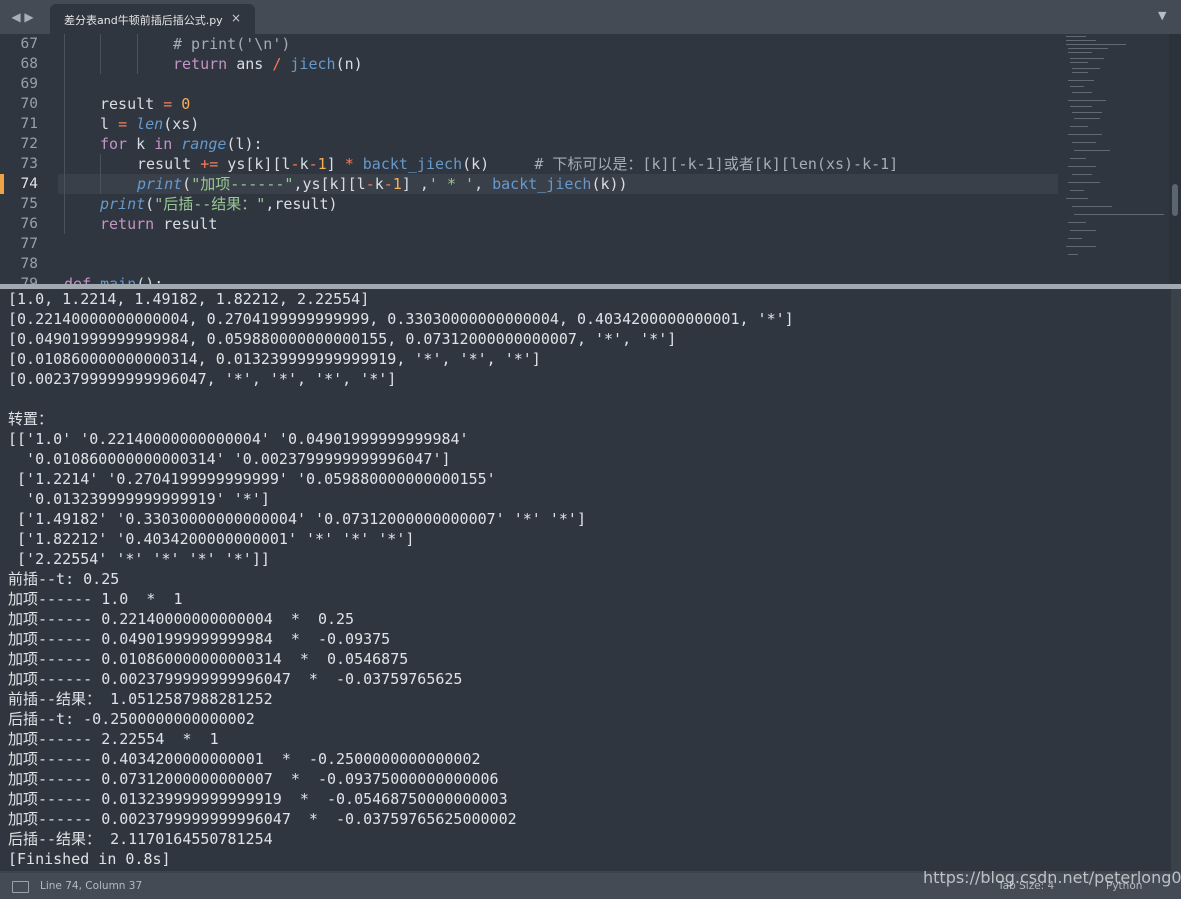 This screenshot has width=1181, height=899. I want to click on code-comment: # print('\n'), so click(232, 44).